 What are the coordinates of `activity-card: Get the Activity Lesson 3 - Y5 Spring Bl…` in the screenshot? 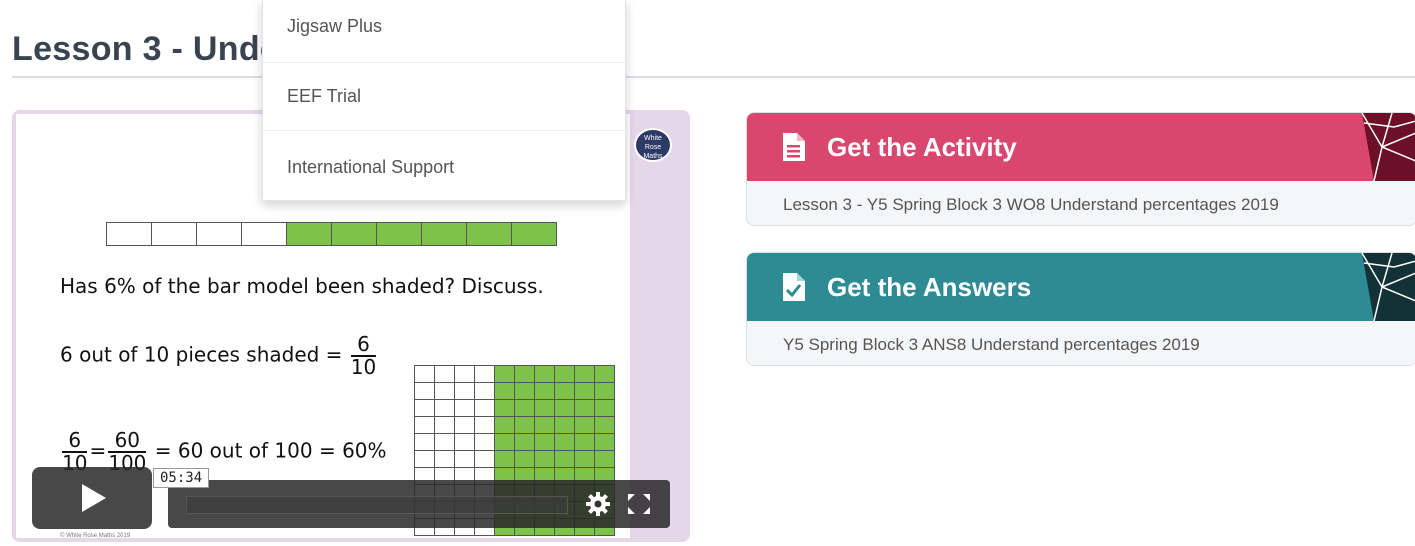 It's located at (1080, 169).